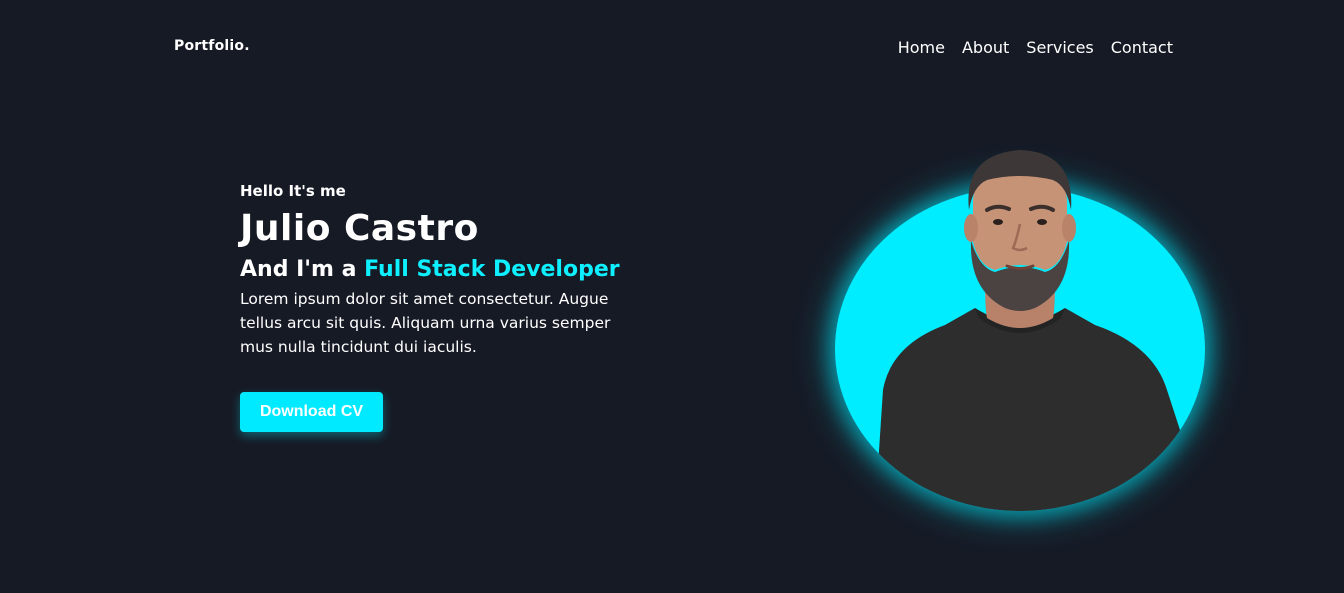 The height and width of the screenshot is (593, 1344). I want to click on main-nav: Home About Services Contact, so click(1035, 48).